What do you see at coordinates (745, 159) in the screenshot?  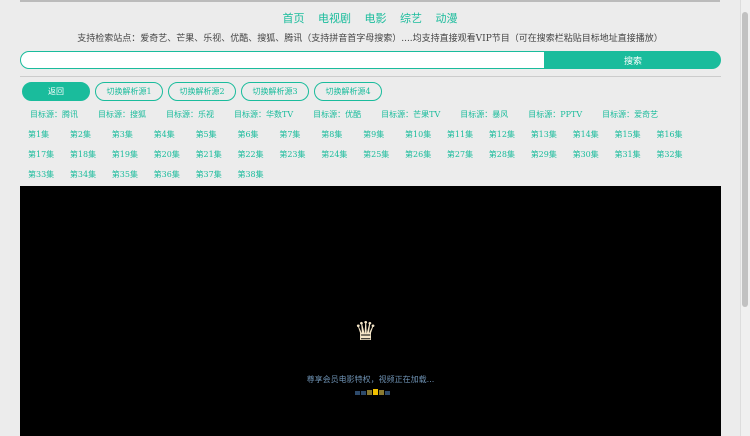 I see `scrollbar-thumb` at bounding box center [745, 159].